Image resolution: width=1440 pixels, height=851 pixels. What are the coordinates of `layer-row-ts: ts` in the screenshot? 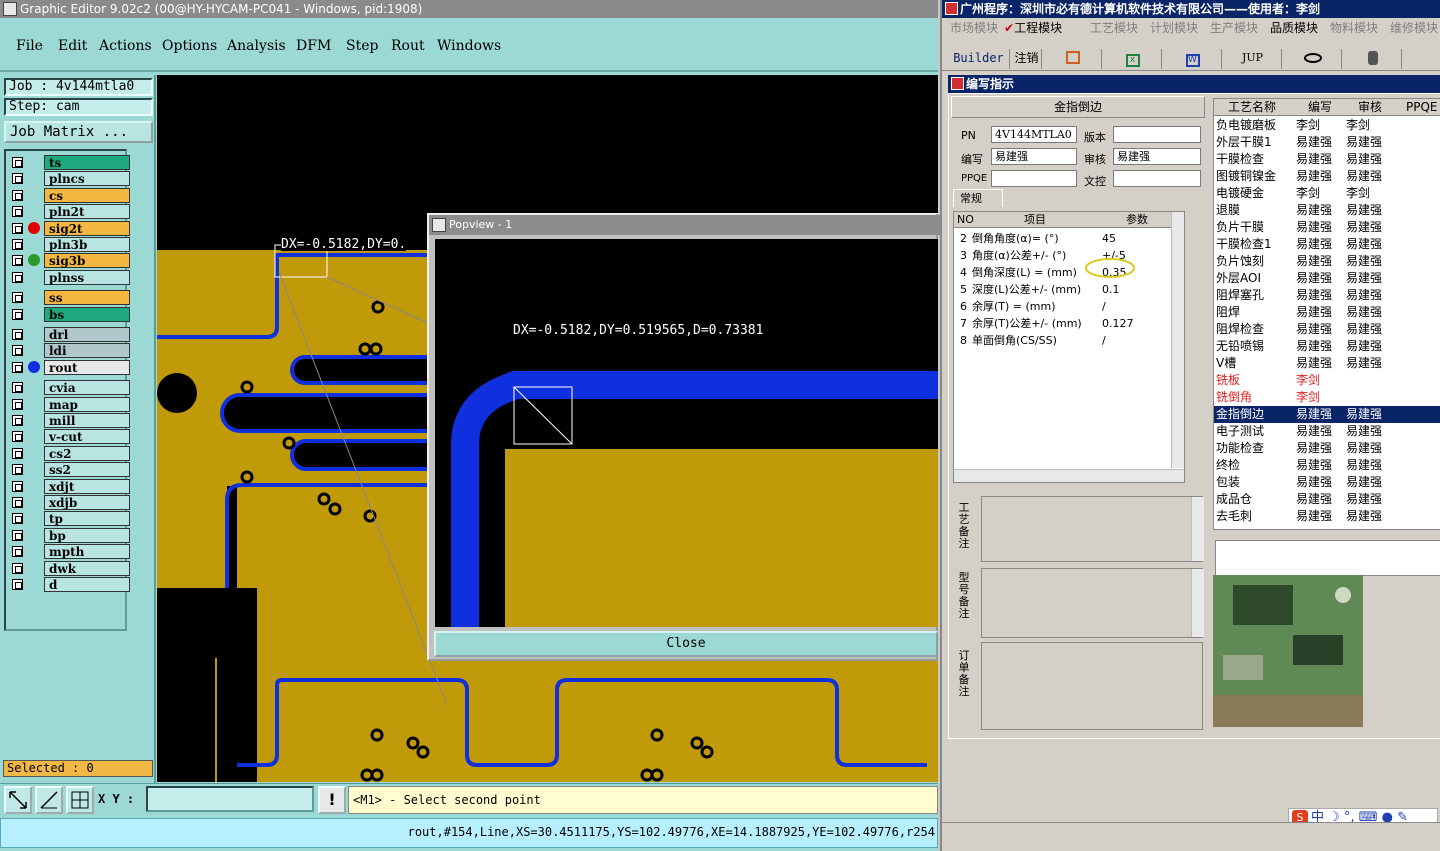 It's located at (70, 162).